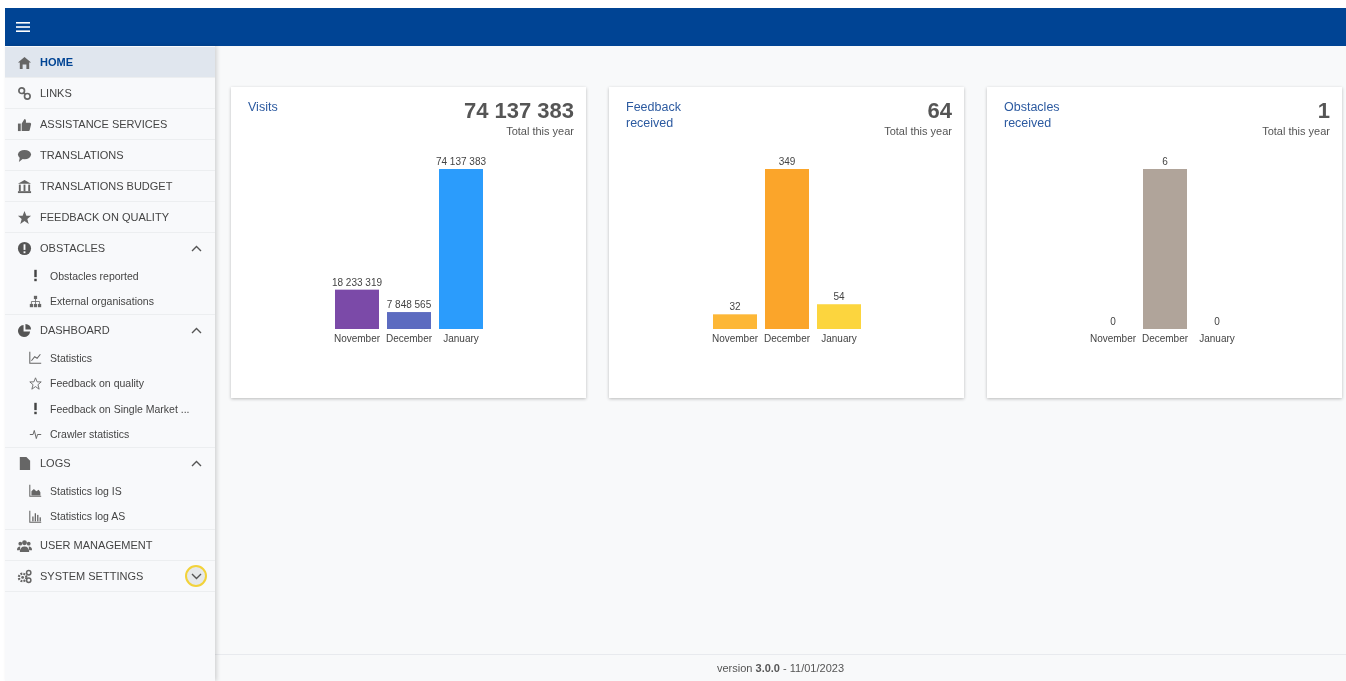  Describe the element at coordinates (110, 217) in the screenshot. I see `sidebar-item: FEEDBACK ON QUALITY` at that location.